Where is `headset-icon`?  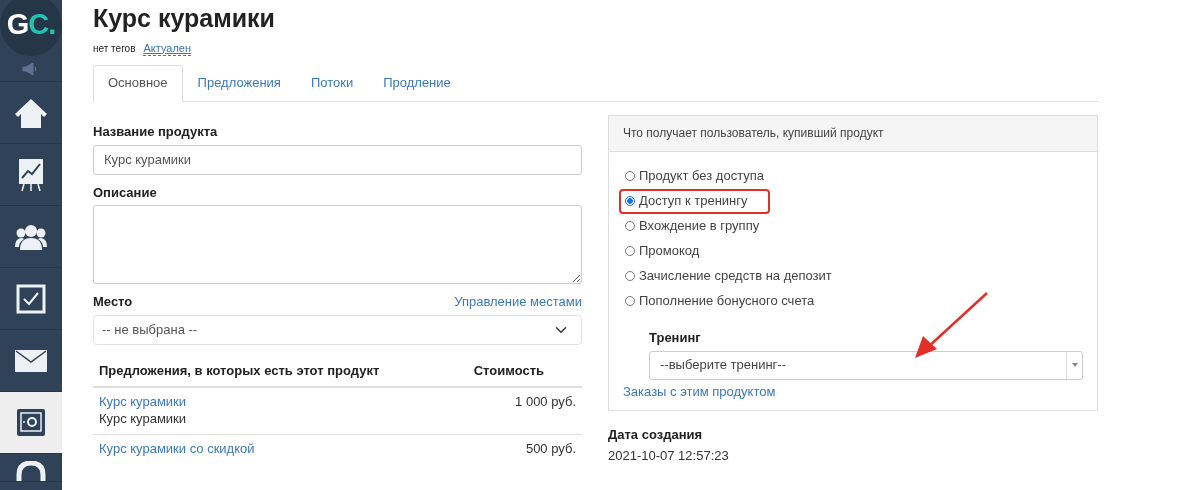
headset-icon is located at coordinates (31, 471).